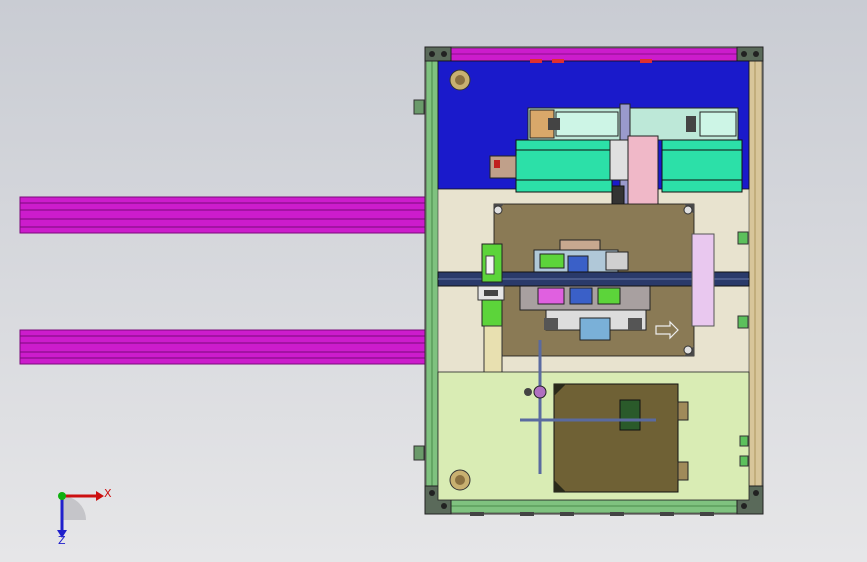  Describe the element at coordinates (703, 280) in the screenshot. I see `side-block` at that location.